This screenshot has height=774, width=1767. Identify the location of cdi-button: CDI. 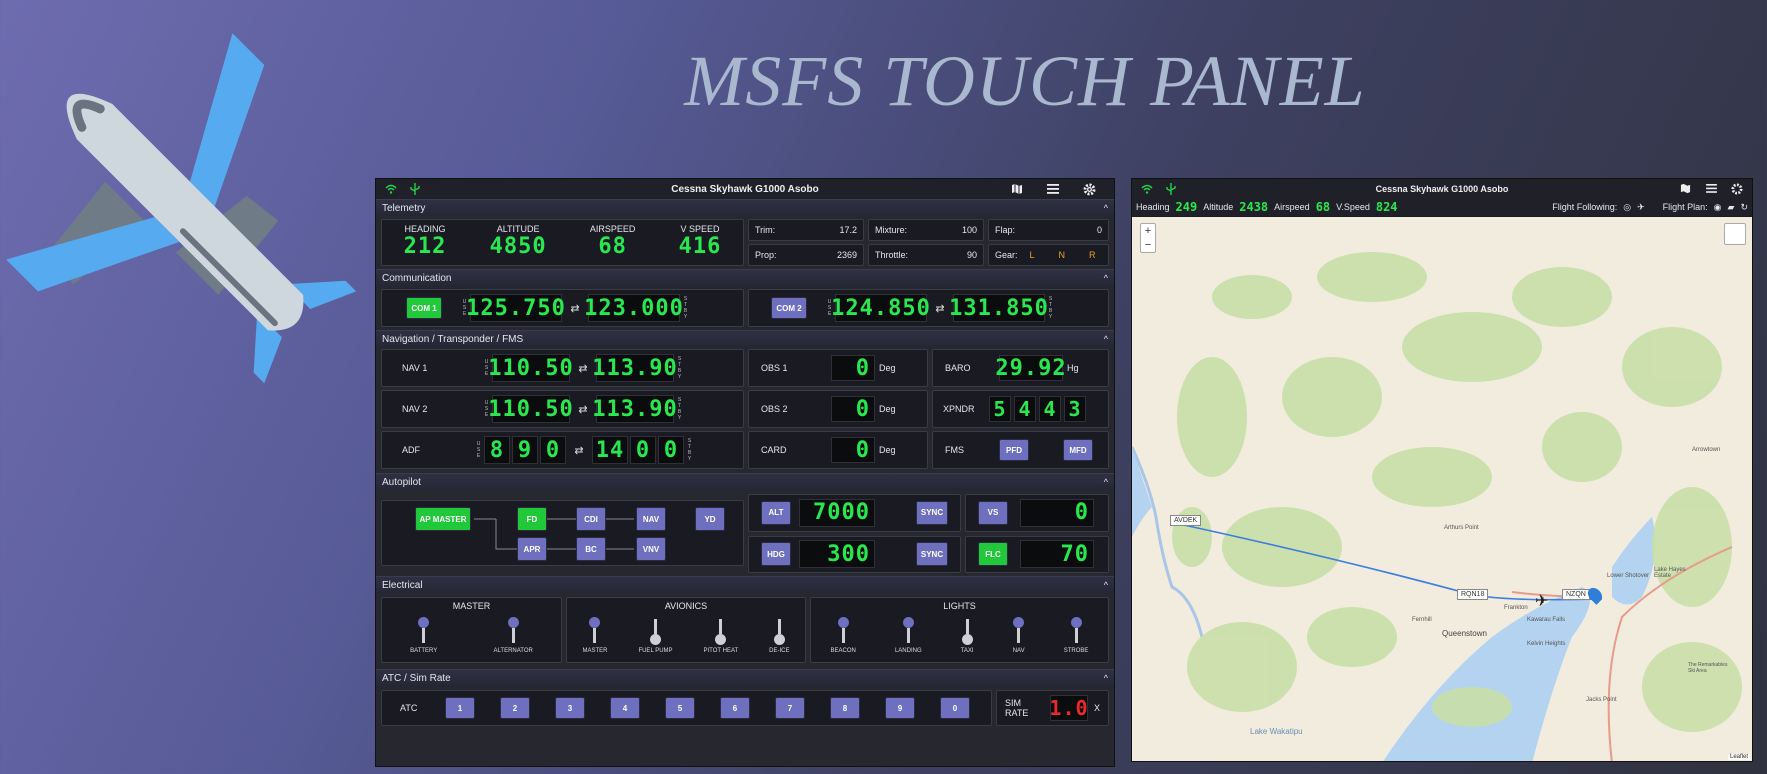
(591, 519).